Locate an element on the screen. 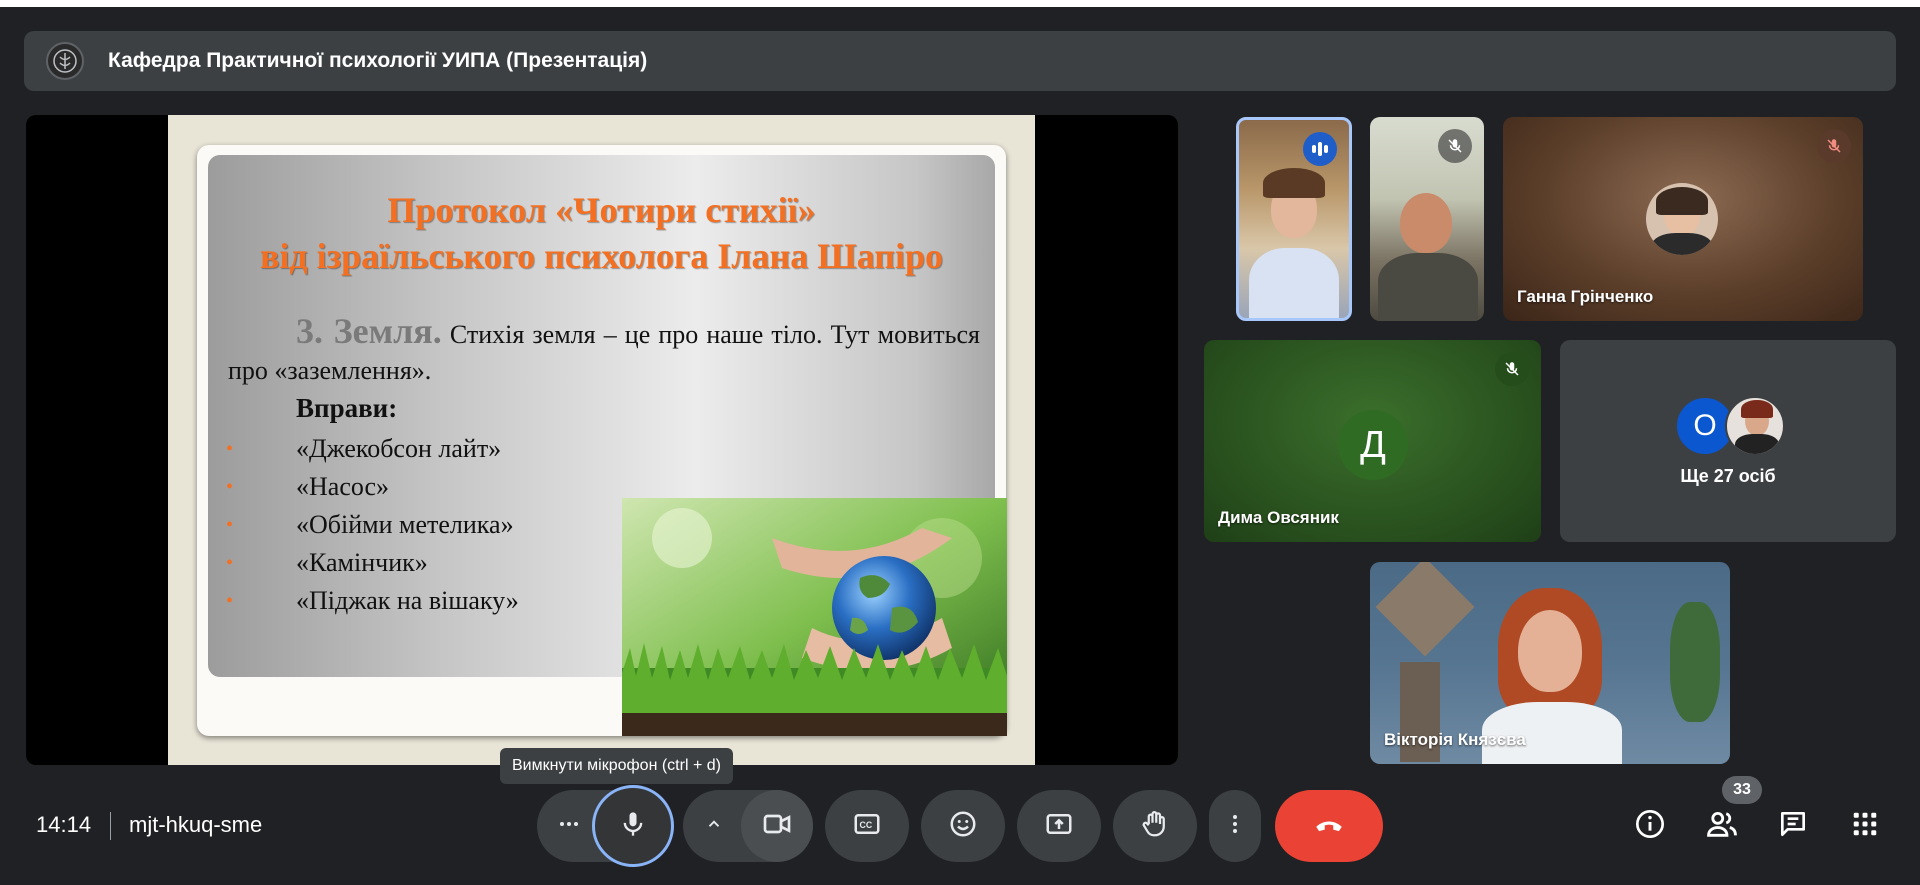  more-participants-label: Ще 27 осіб is located at coordinates (1728, 476).